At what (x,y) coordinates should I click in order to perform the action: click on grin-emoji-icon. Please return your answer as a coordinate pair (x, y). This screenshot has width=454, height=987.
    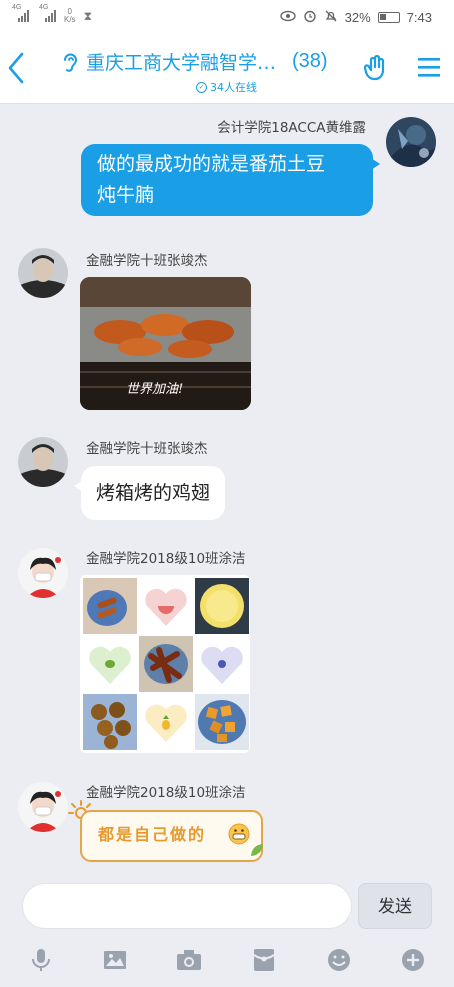
    Looking at the image, I should click on (239, 836).